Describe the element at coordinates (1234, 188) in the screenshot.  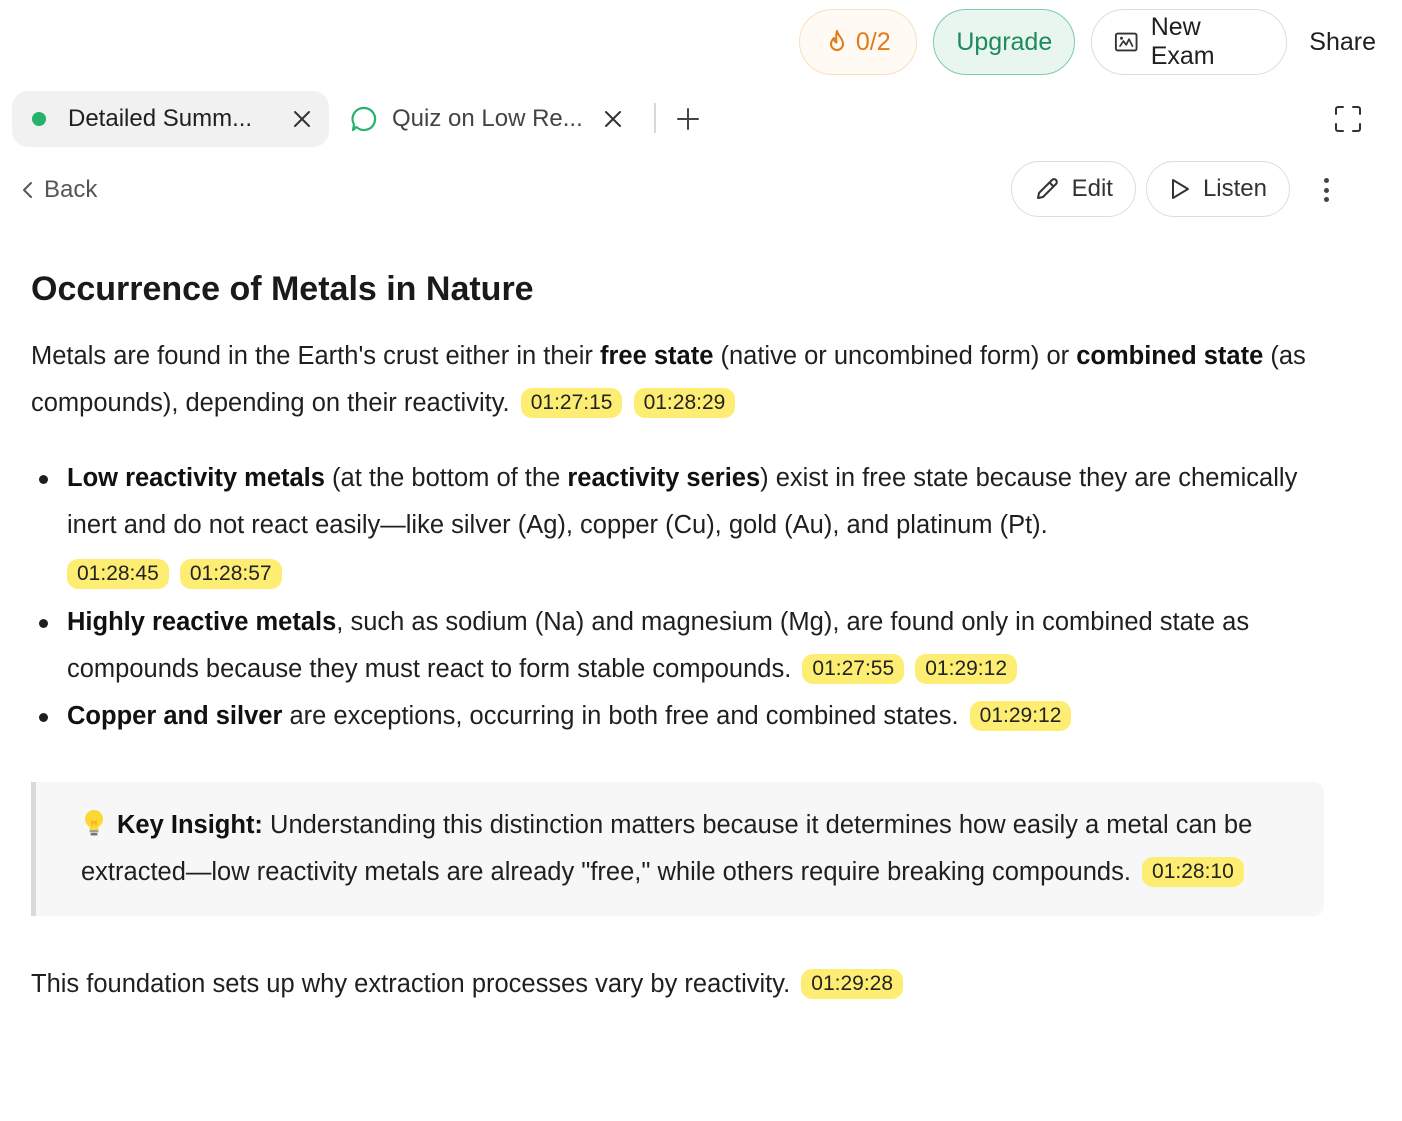
I see `listen-label: Listen` at that location.